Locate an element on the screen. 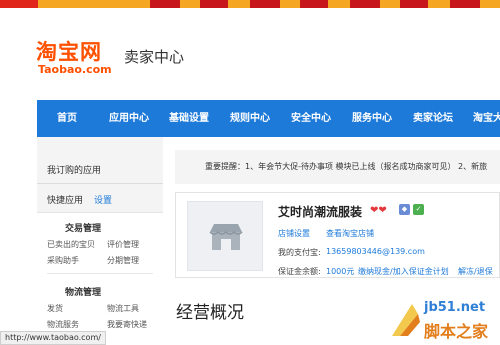 This screenshot has width=500, height=345. watermark-text: 脚本之家 is located at coordinates (456, 331).